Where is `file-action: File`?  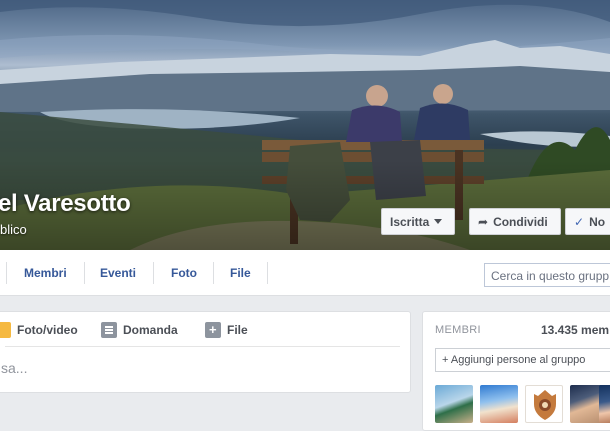 file-action: File is located at coordinates (226, 330).